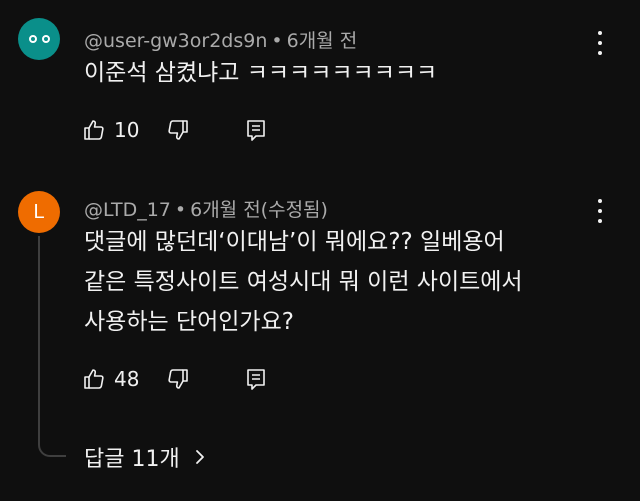 This screenshot has height=501, width=640. I want to click on comment-line: 사용하는 단어인가요?, so click(189, 322).